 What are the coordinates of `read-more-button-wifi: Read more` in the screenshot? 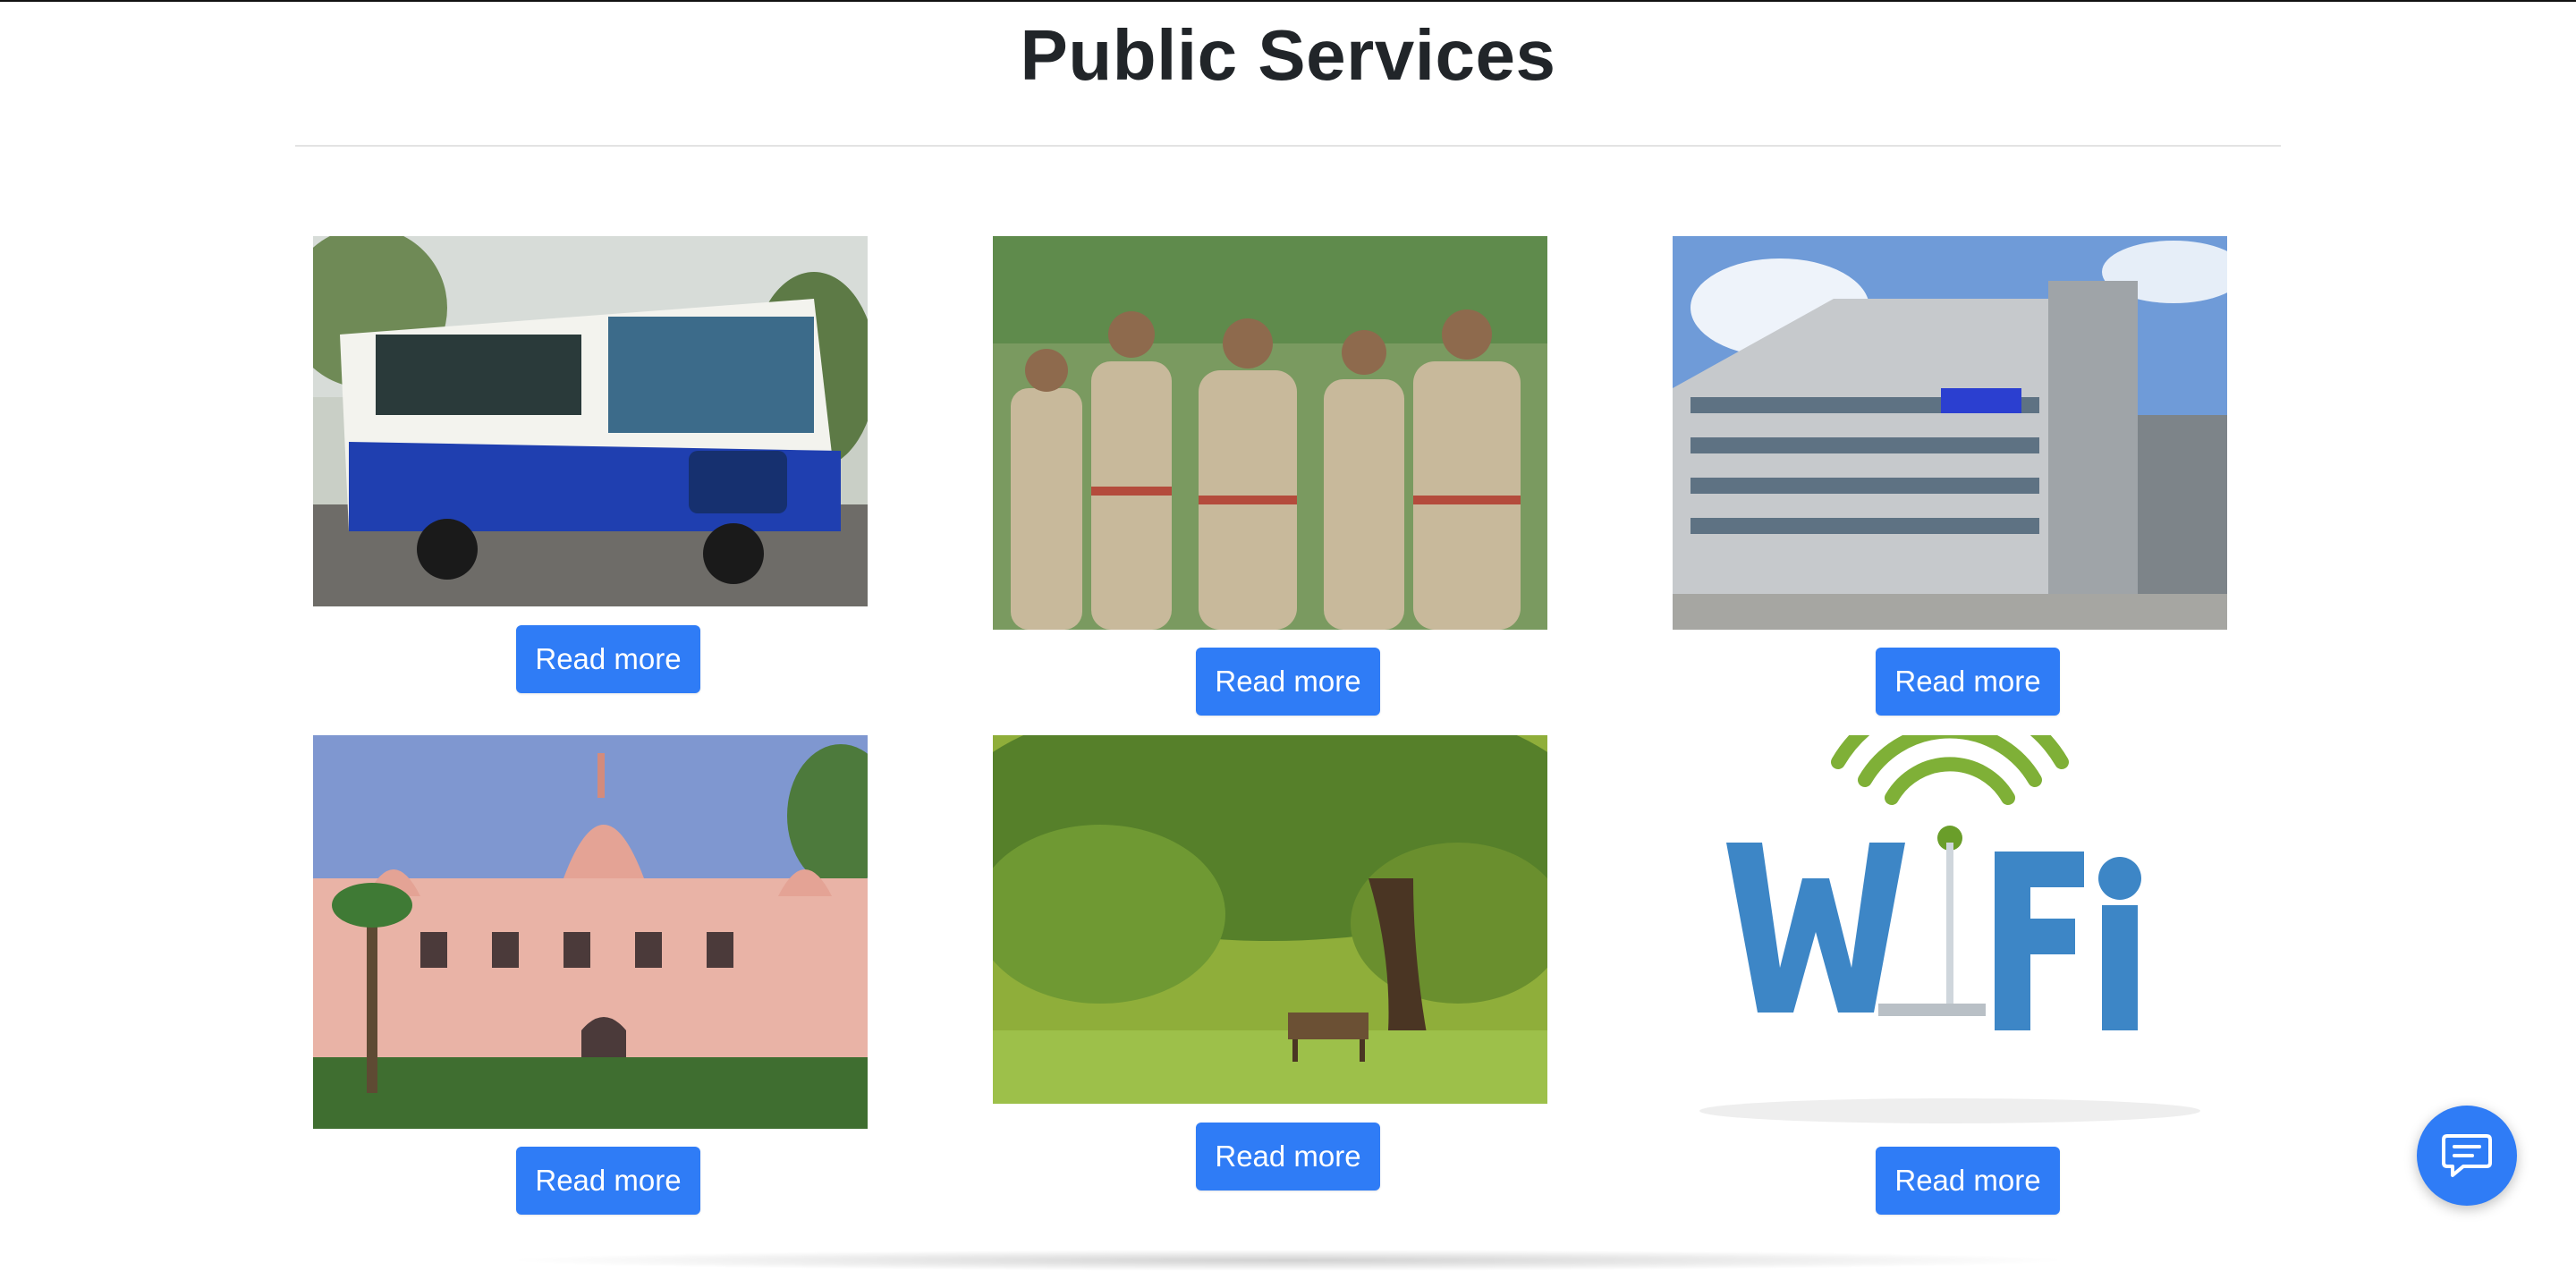 It's located at (1968, 1181).